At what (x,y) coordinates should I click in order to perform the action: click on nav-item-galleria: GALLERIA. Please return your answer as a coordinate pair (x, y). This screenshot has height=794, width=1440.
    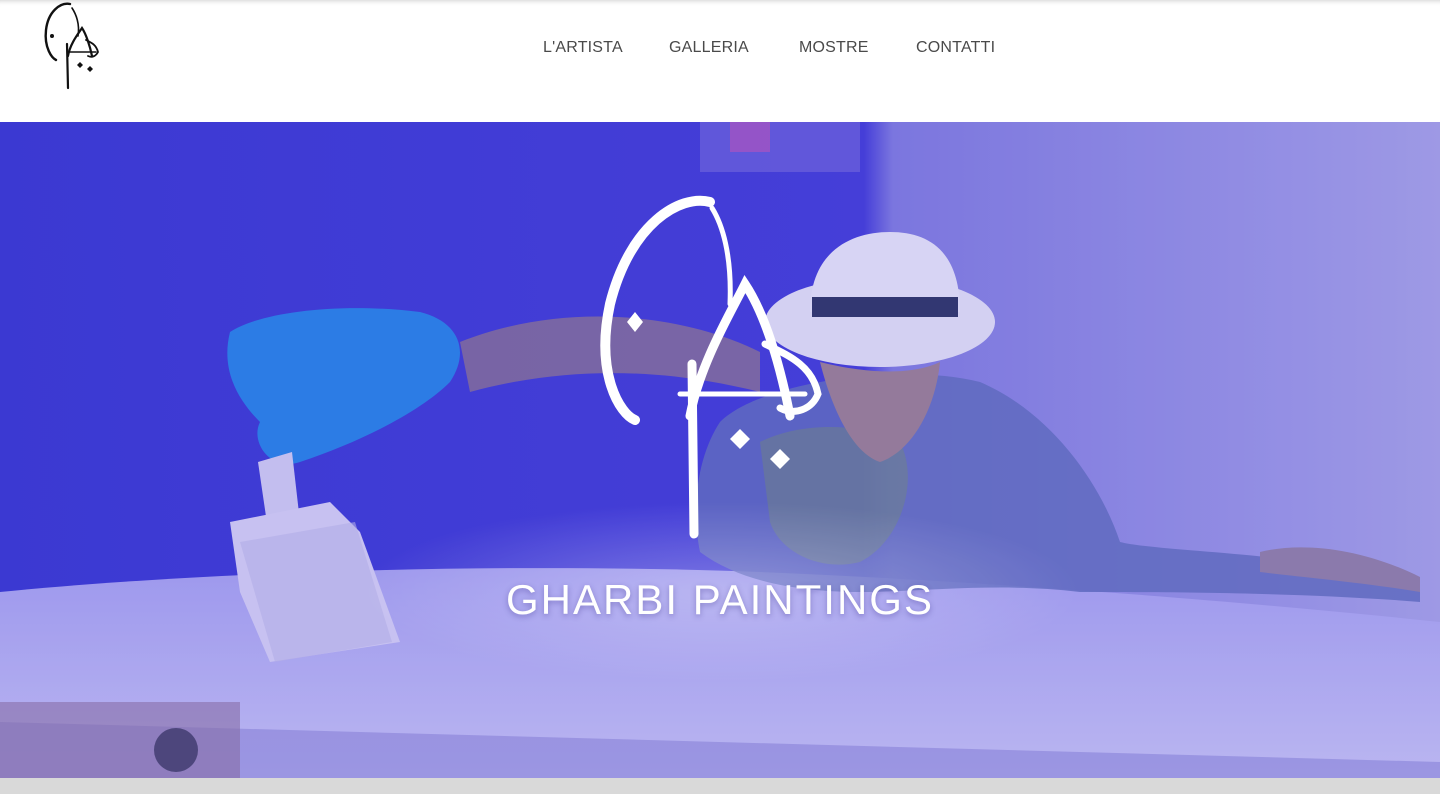
    Looking at the image, I should click on (709, 48).